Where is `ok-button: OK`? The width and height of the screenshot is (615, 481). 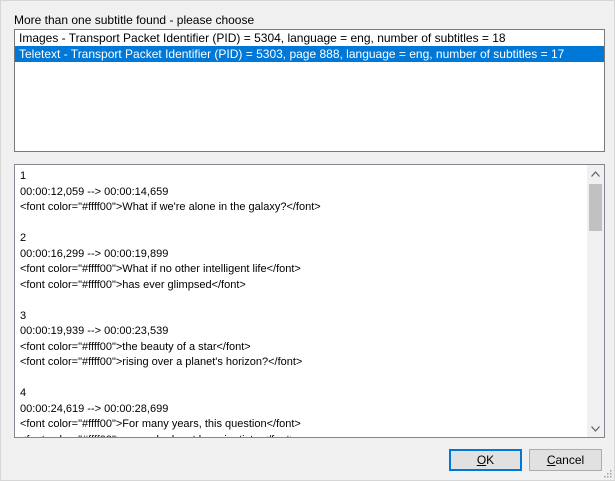
ok-button: OK is located at coordinates (485, 460).